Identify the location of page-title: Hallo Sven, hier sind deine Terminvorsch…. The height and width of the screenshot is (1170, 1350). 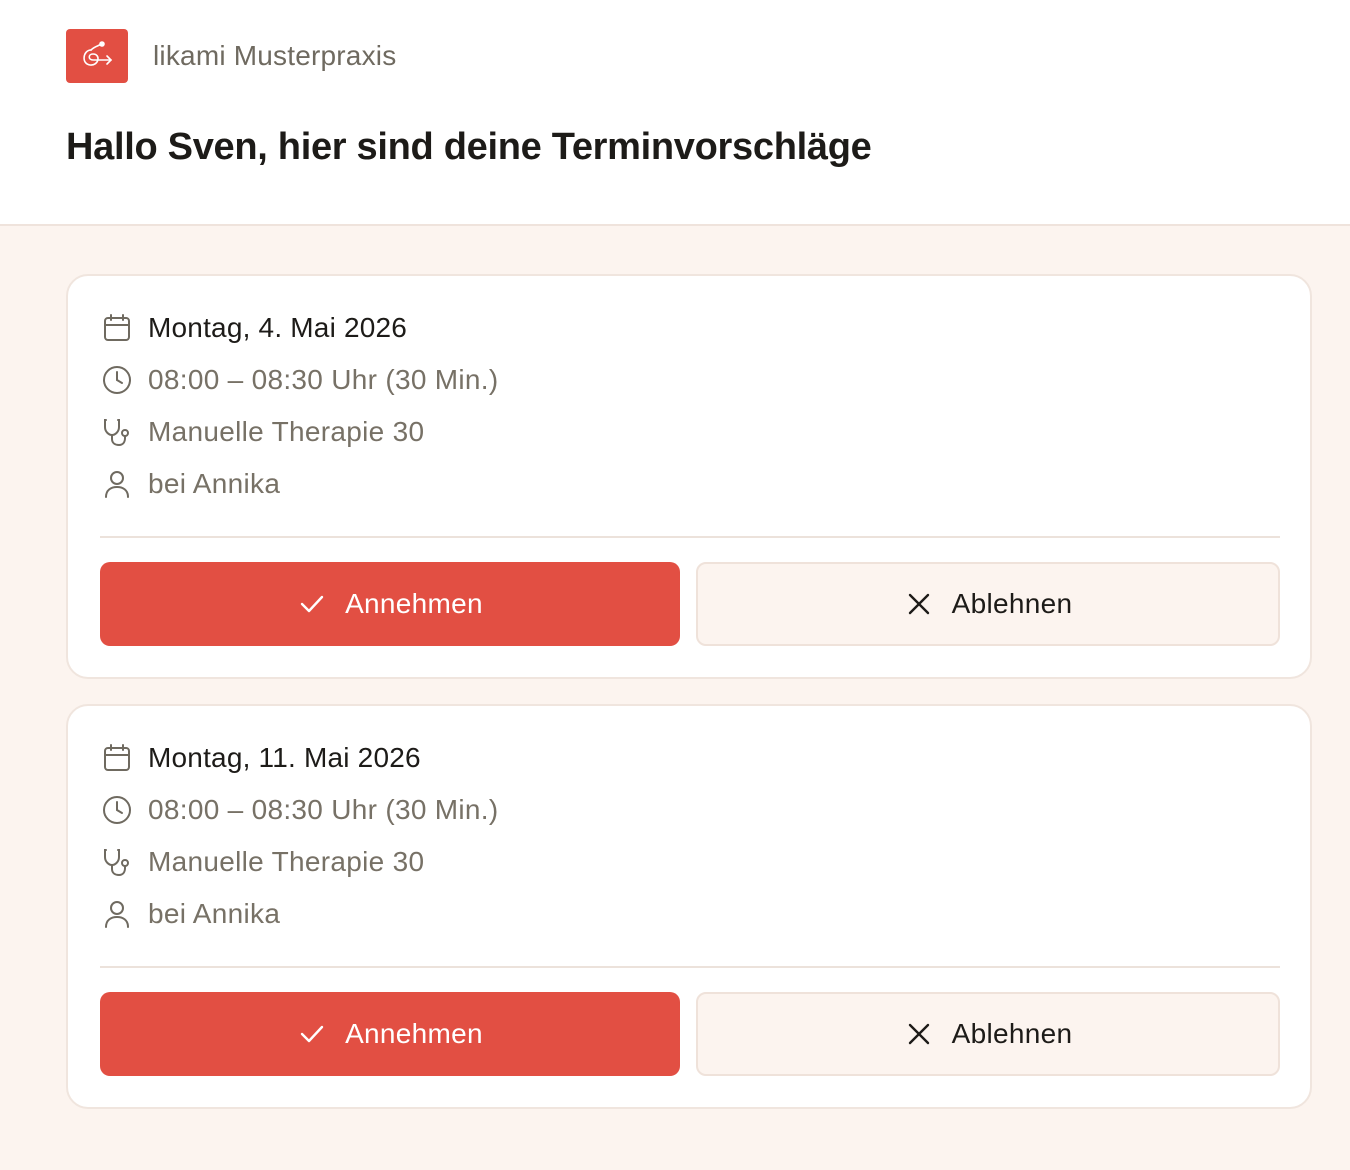
(469, 147).